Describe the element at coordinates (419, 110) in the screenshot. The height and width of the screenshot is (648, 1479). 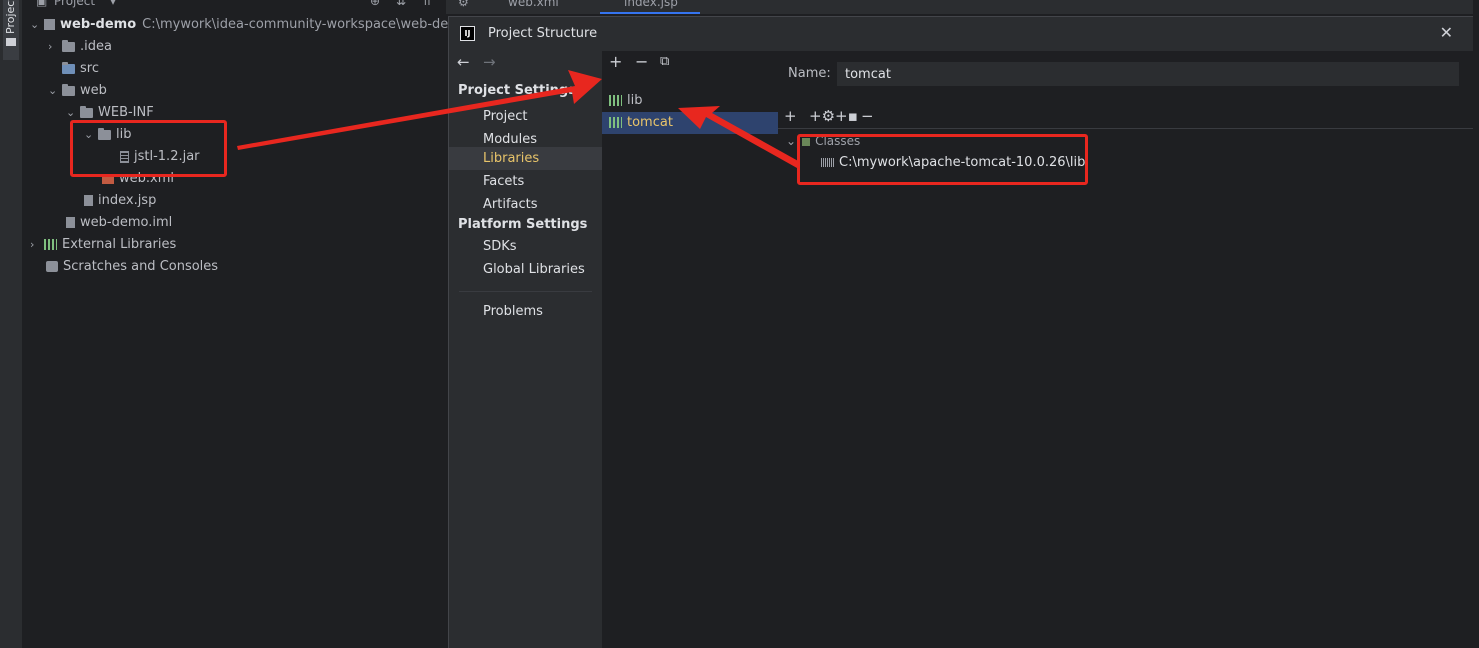
I see `arrow-to-lib` at that location.